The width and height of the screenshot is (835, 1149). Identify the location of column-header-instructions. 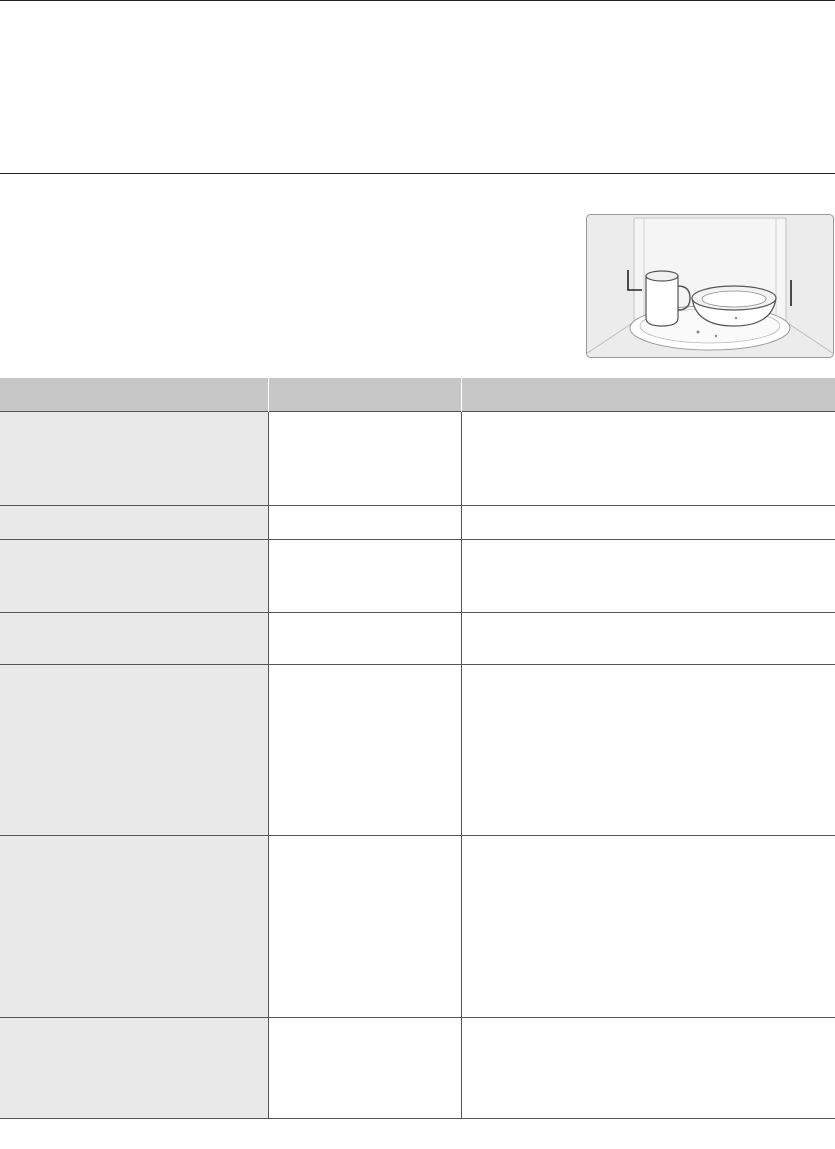
(648, 395).